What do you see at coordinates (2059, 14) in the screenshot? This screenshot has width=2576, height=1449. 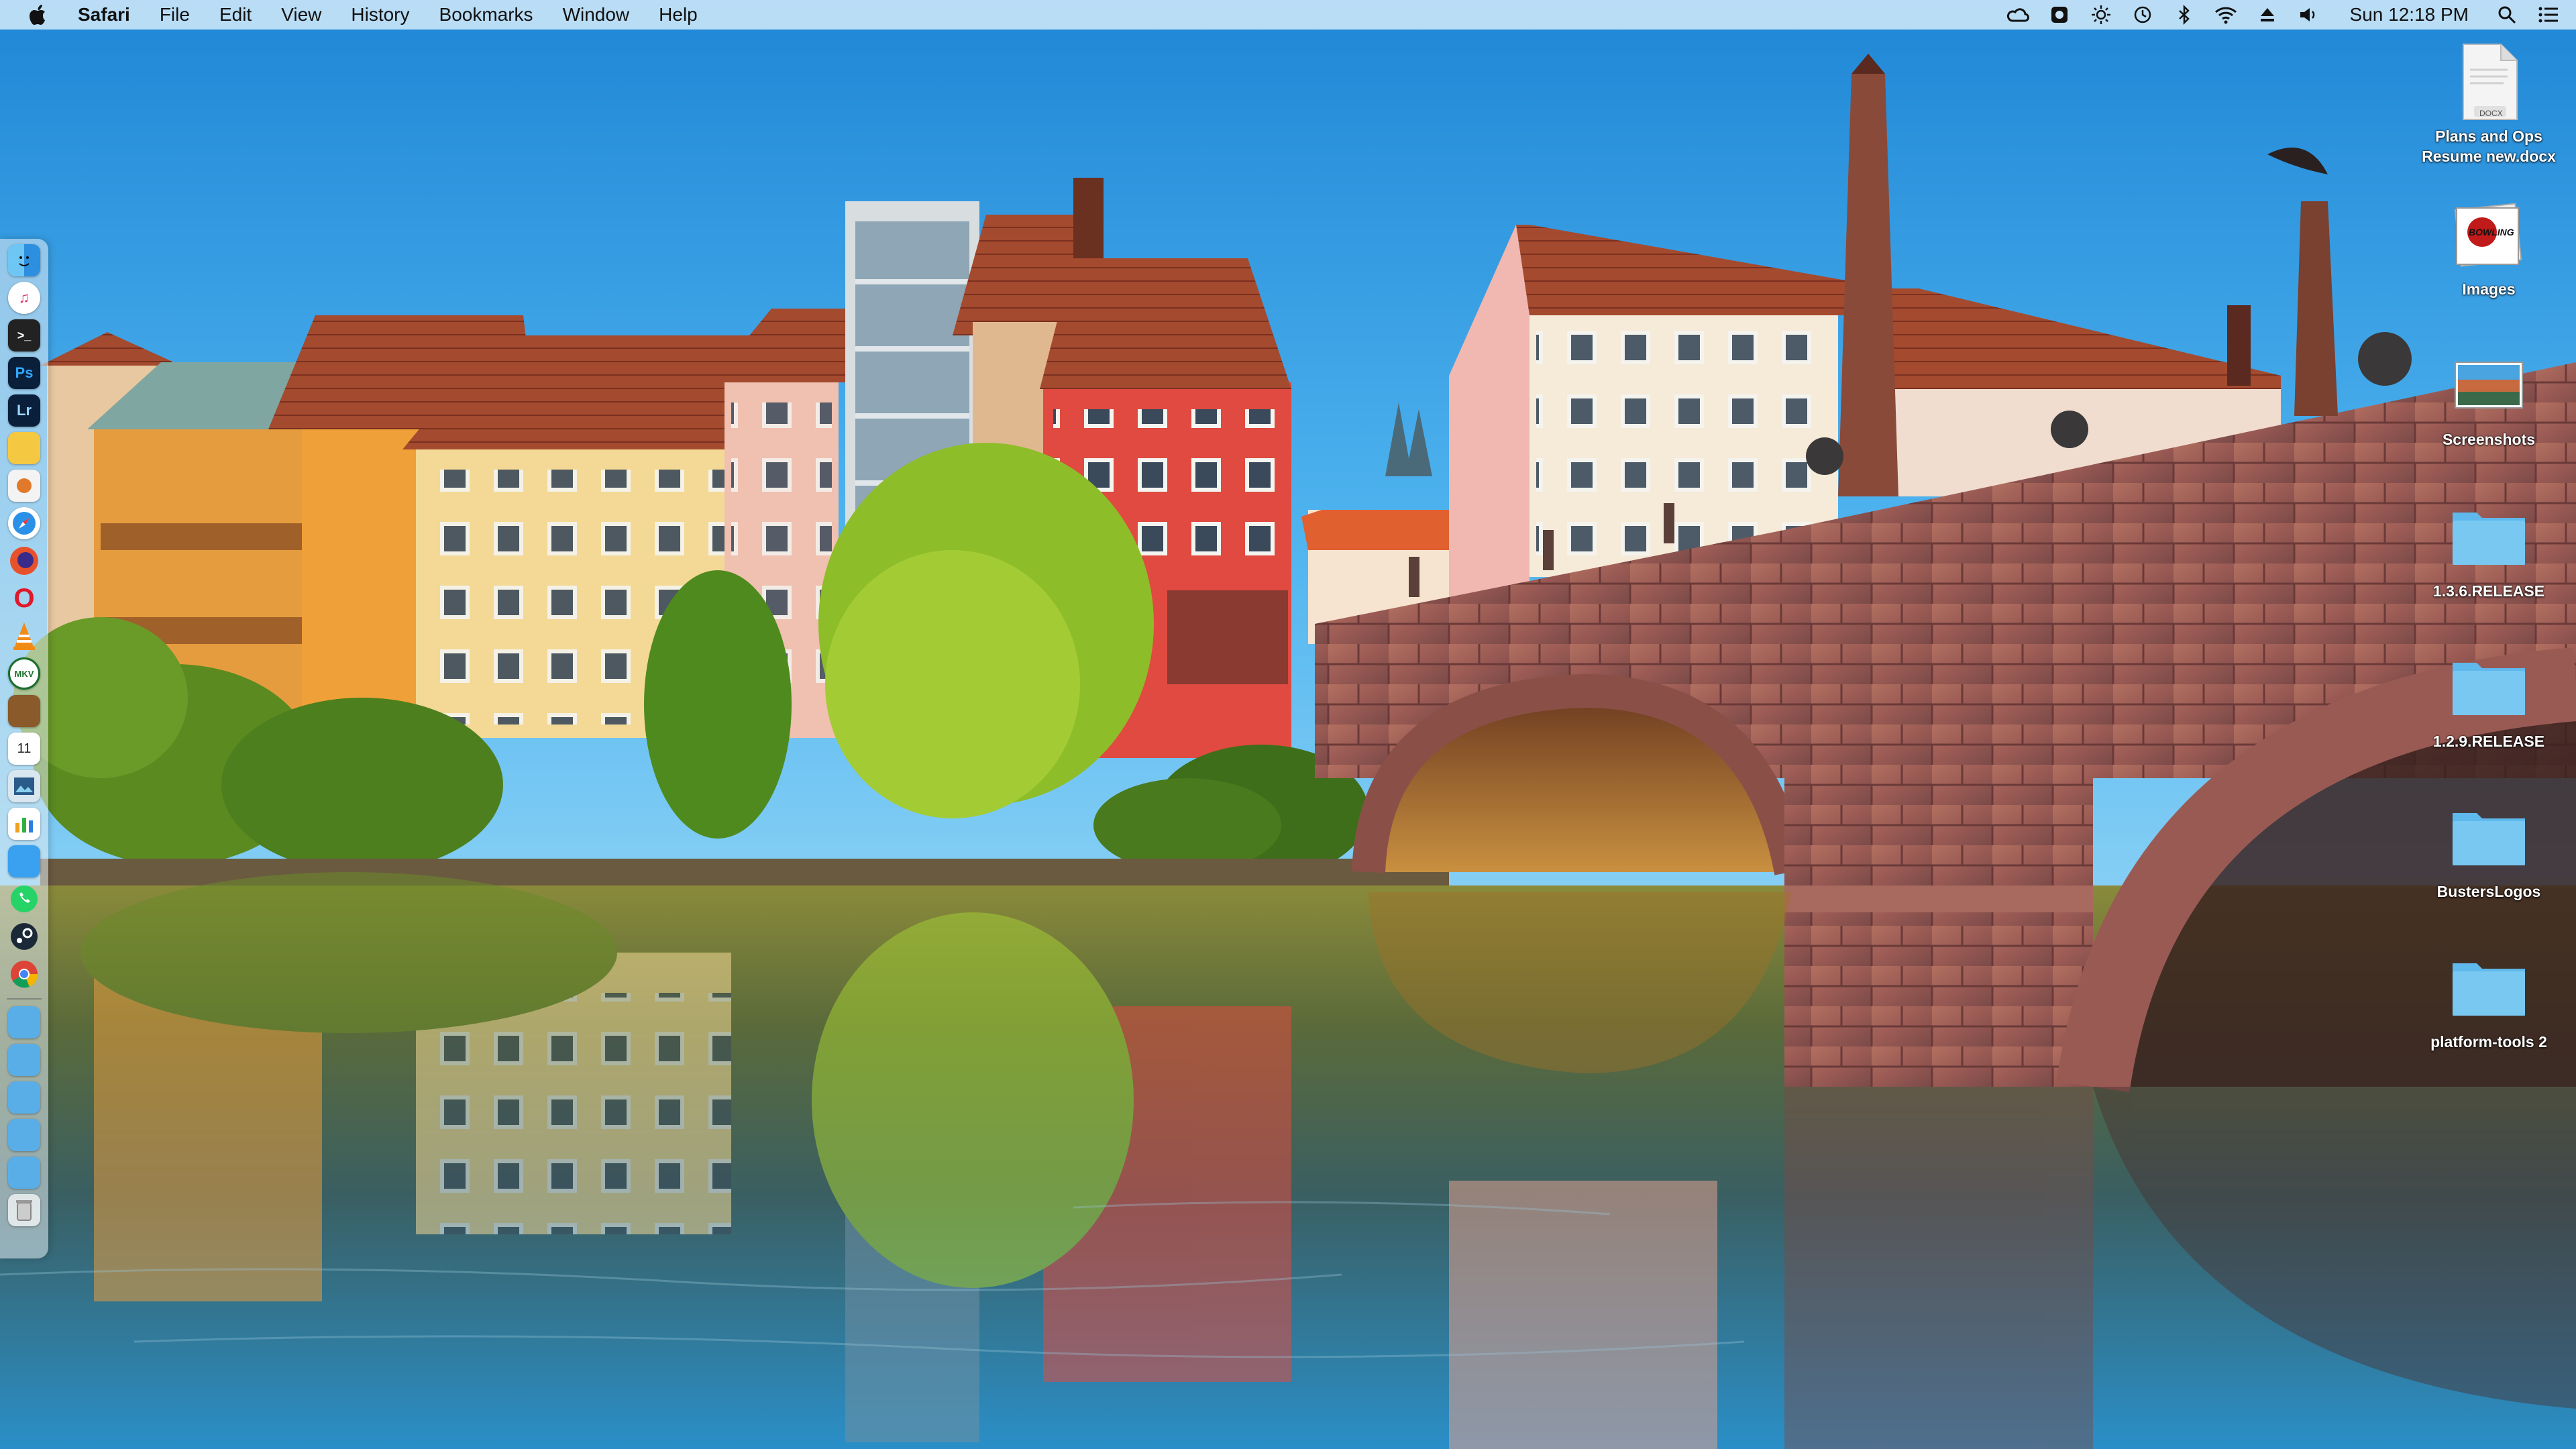 I see `app-extension-icon` at bounding box center [2059, 14].